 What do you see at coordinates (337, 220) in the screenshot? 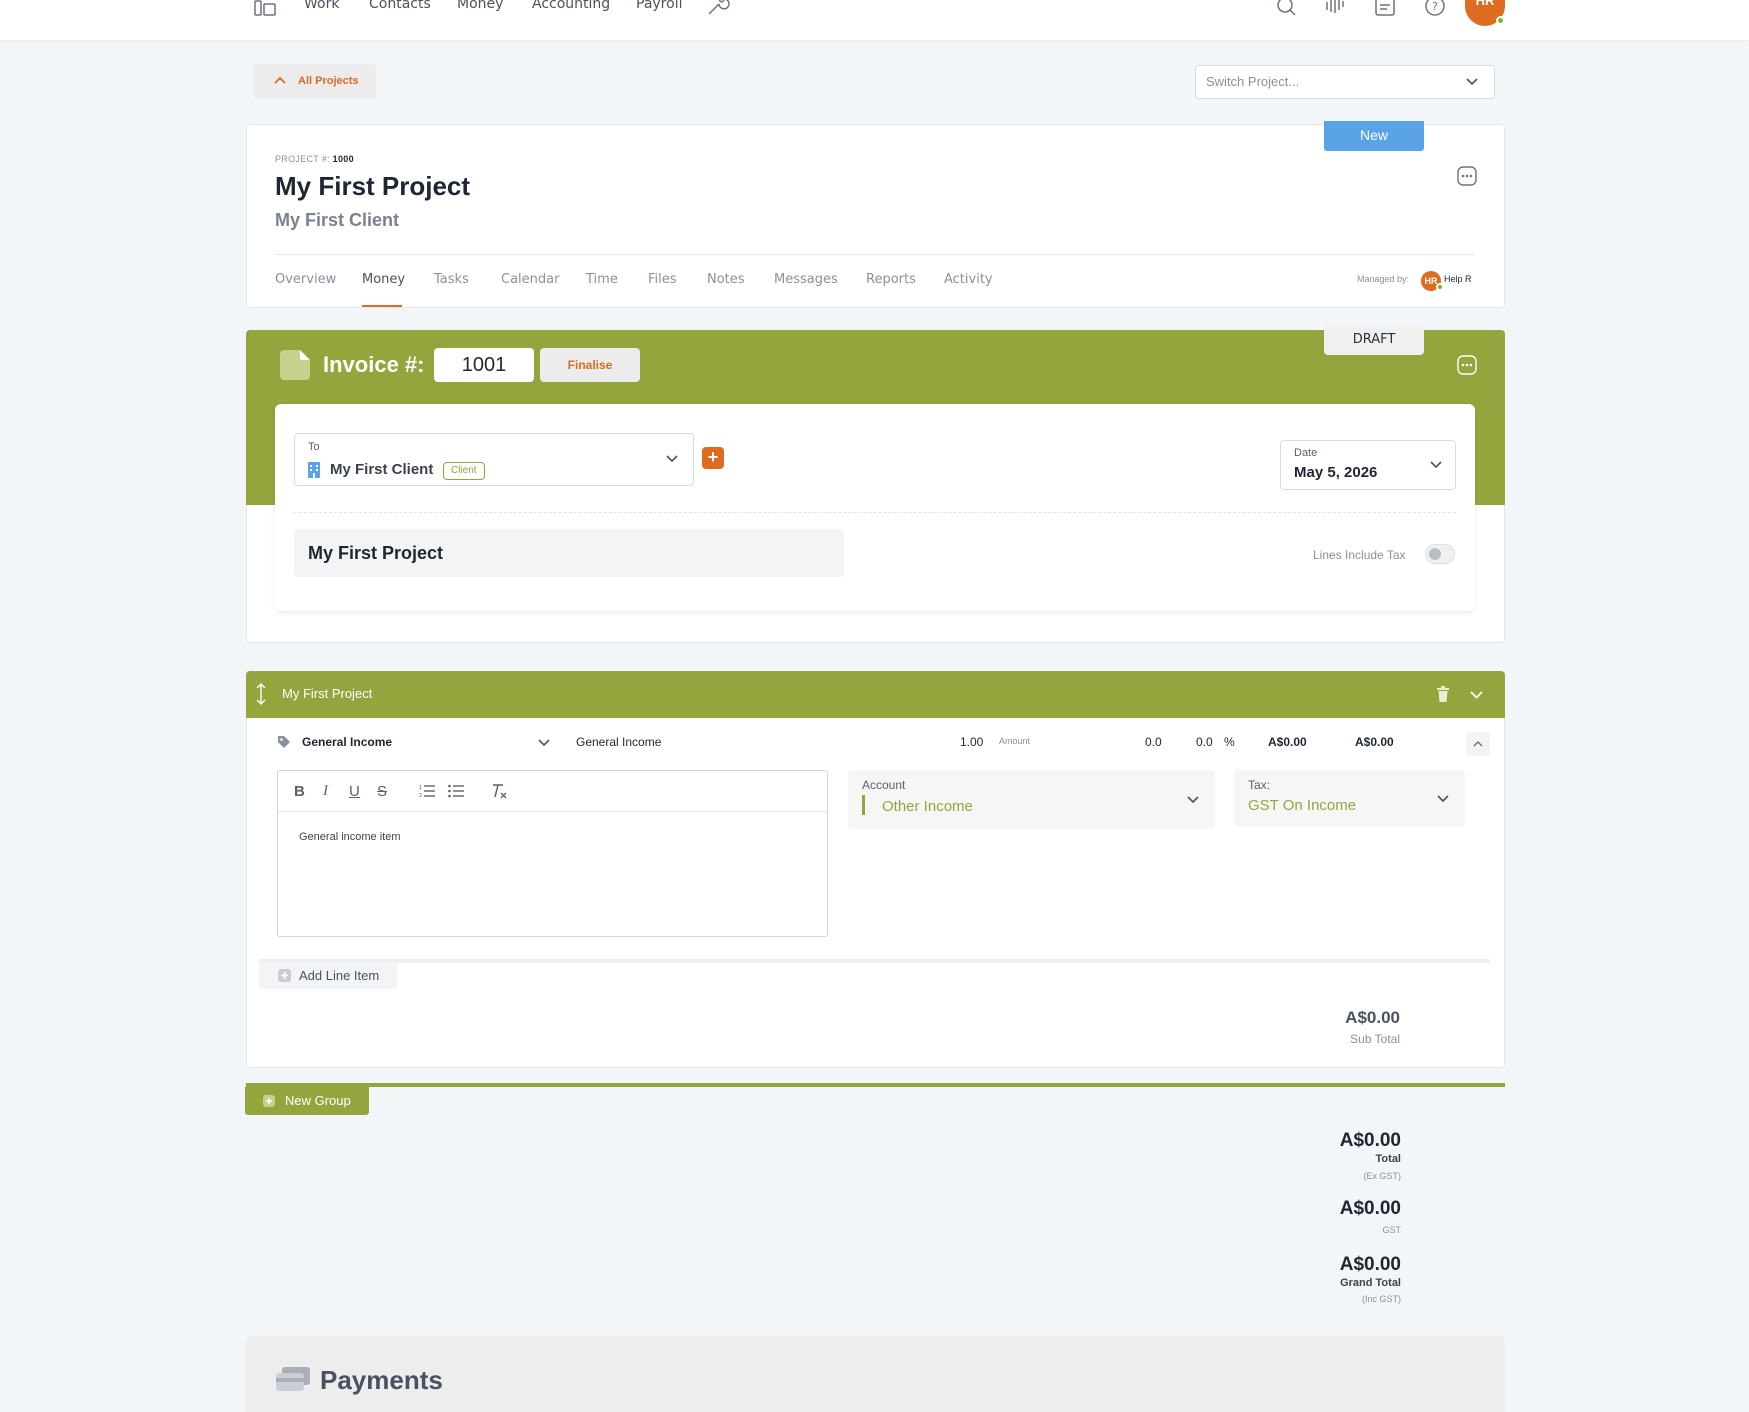
I see `project-client: My First Client` at bounding box center [337, 220].